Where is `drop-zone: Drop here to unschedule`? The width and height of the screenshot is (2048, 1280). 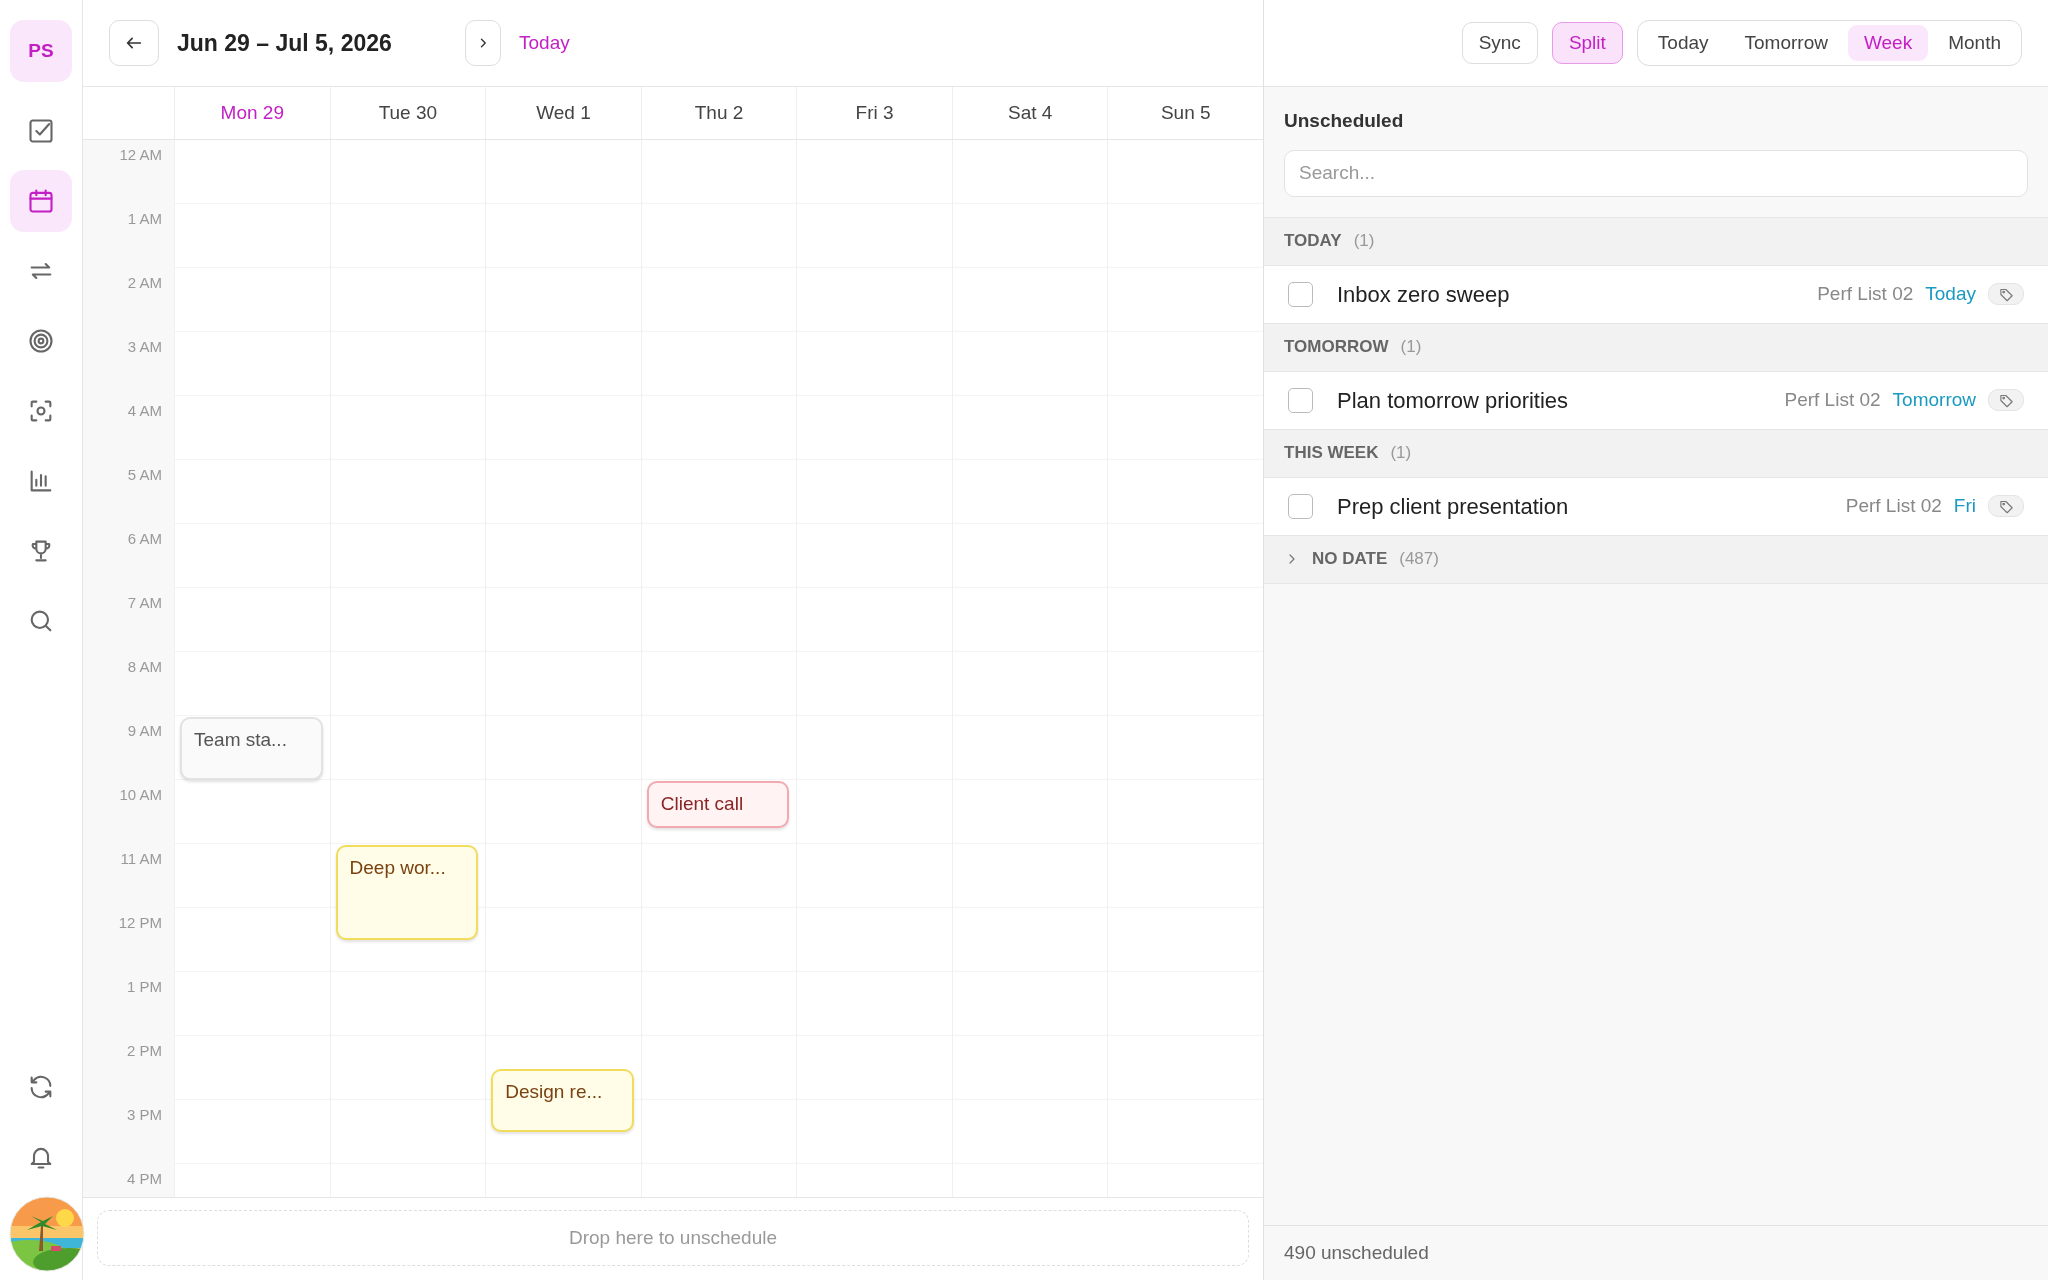 drop-zone: Drop here to unschedule is located at coordinates (673, 1238).